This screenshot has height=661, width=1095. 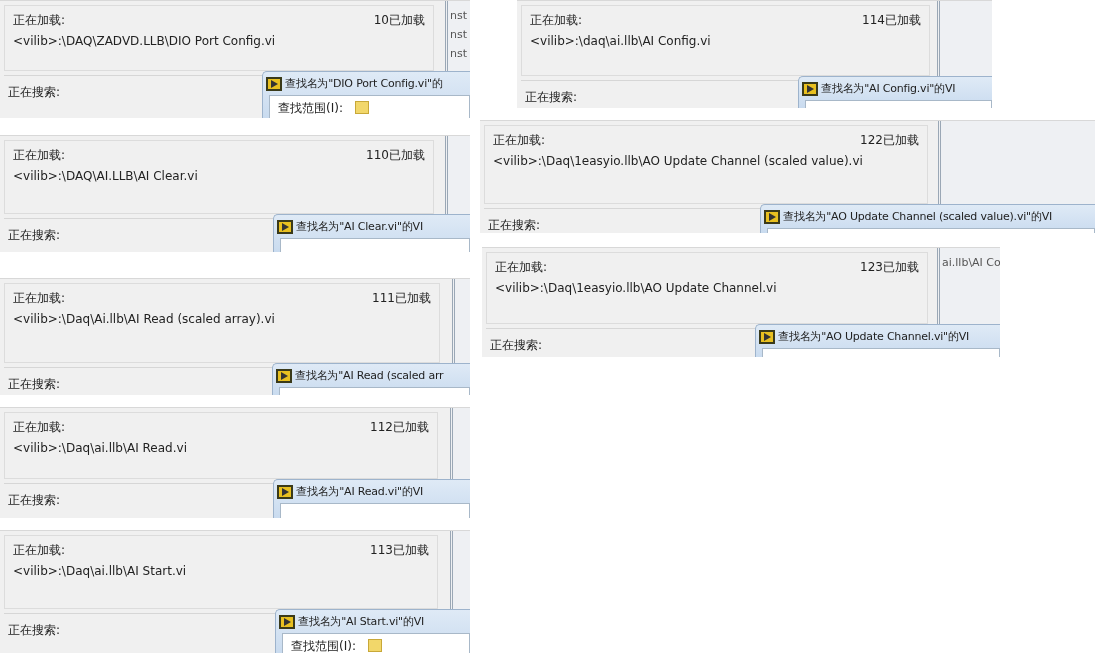 I want to click on file-path: <vilib>:\Daq\ai.llb\AI Start.vi, so click(x=100, y=571).